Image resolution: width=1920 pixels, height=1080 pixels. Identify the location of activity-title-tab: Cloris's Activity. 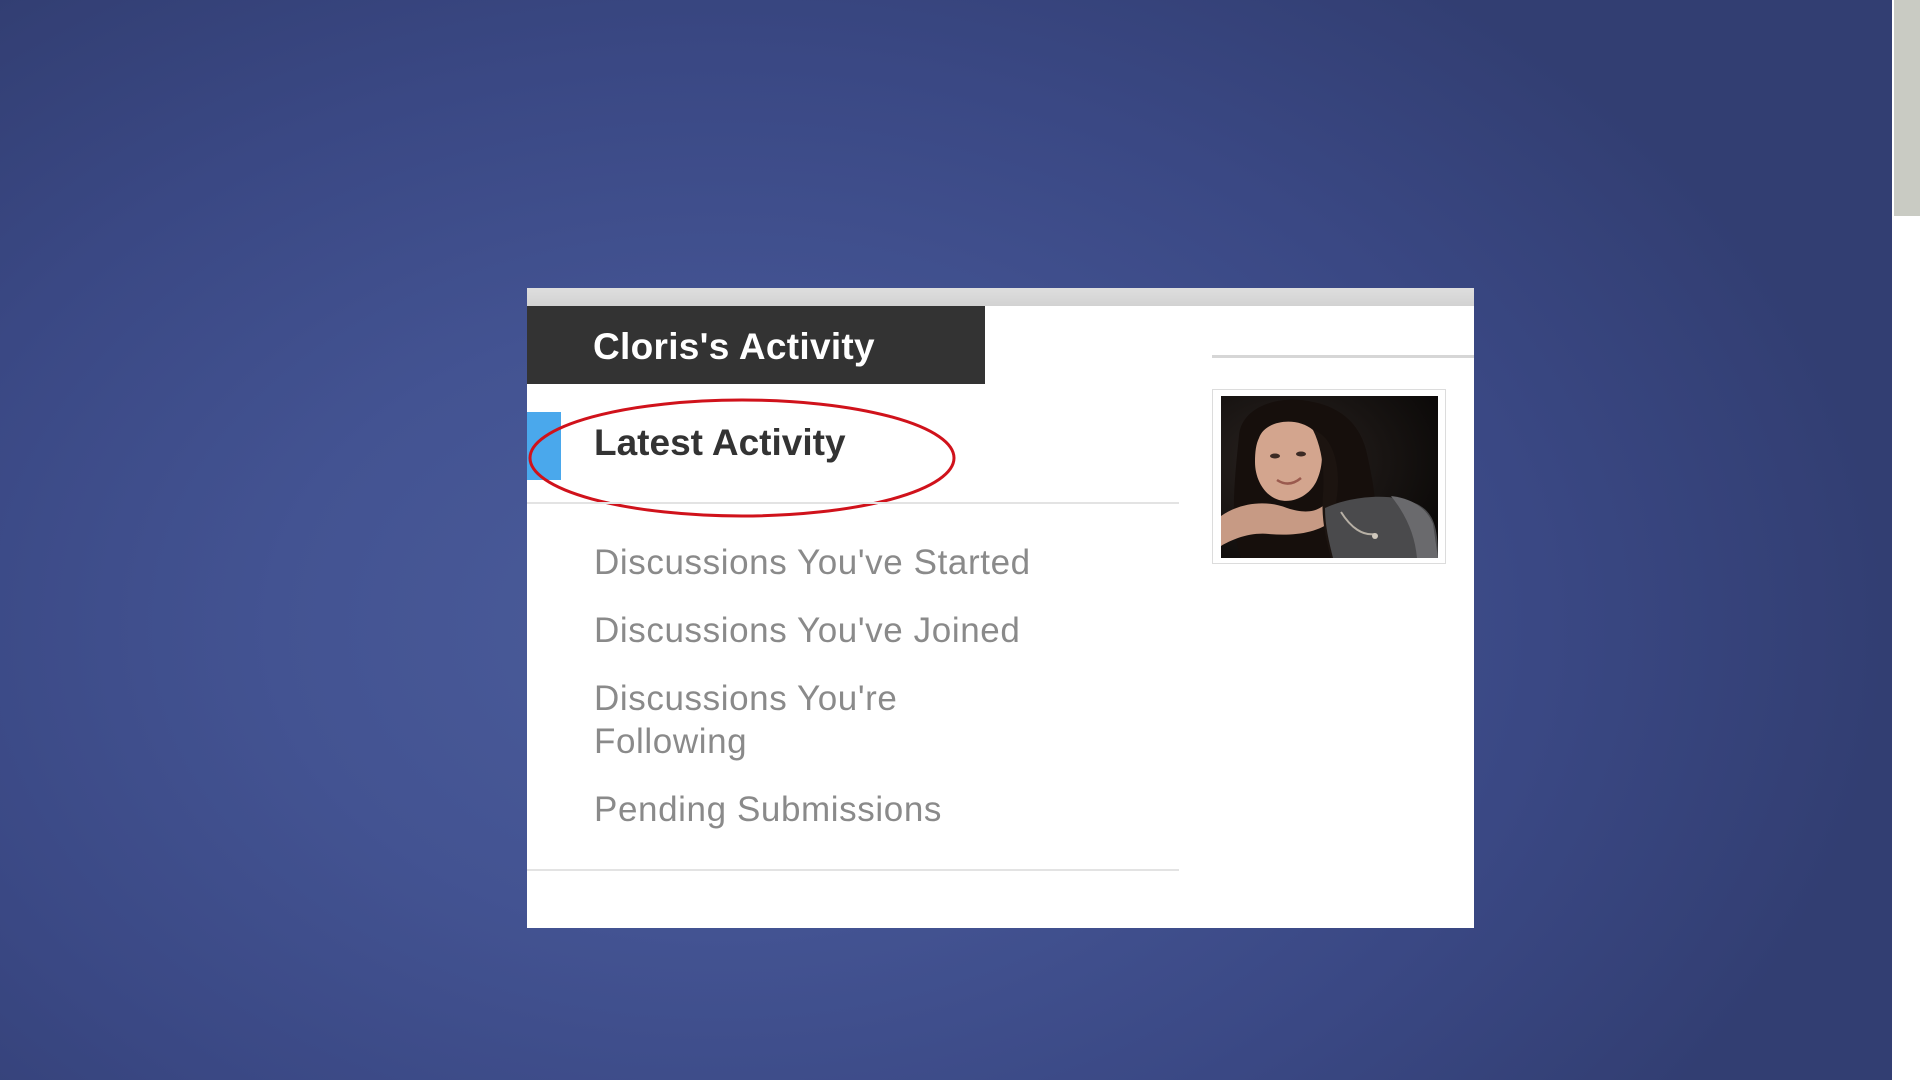
(756, 345).